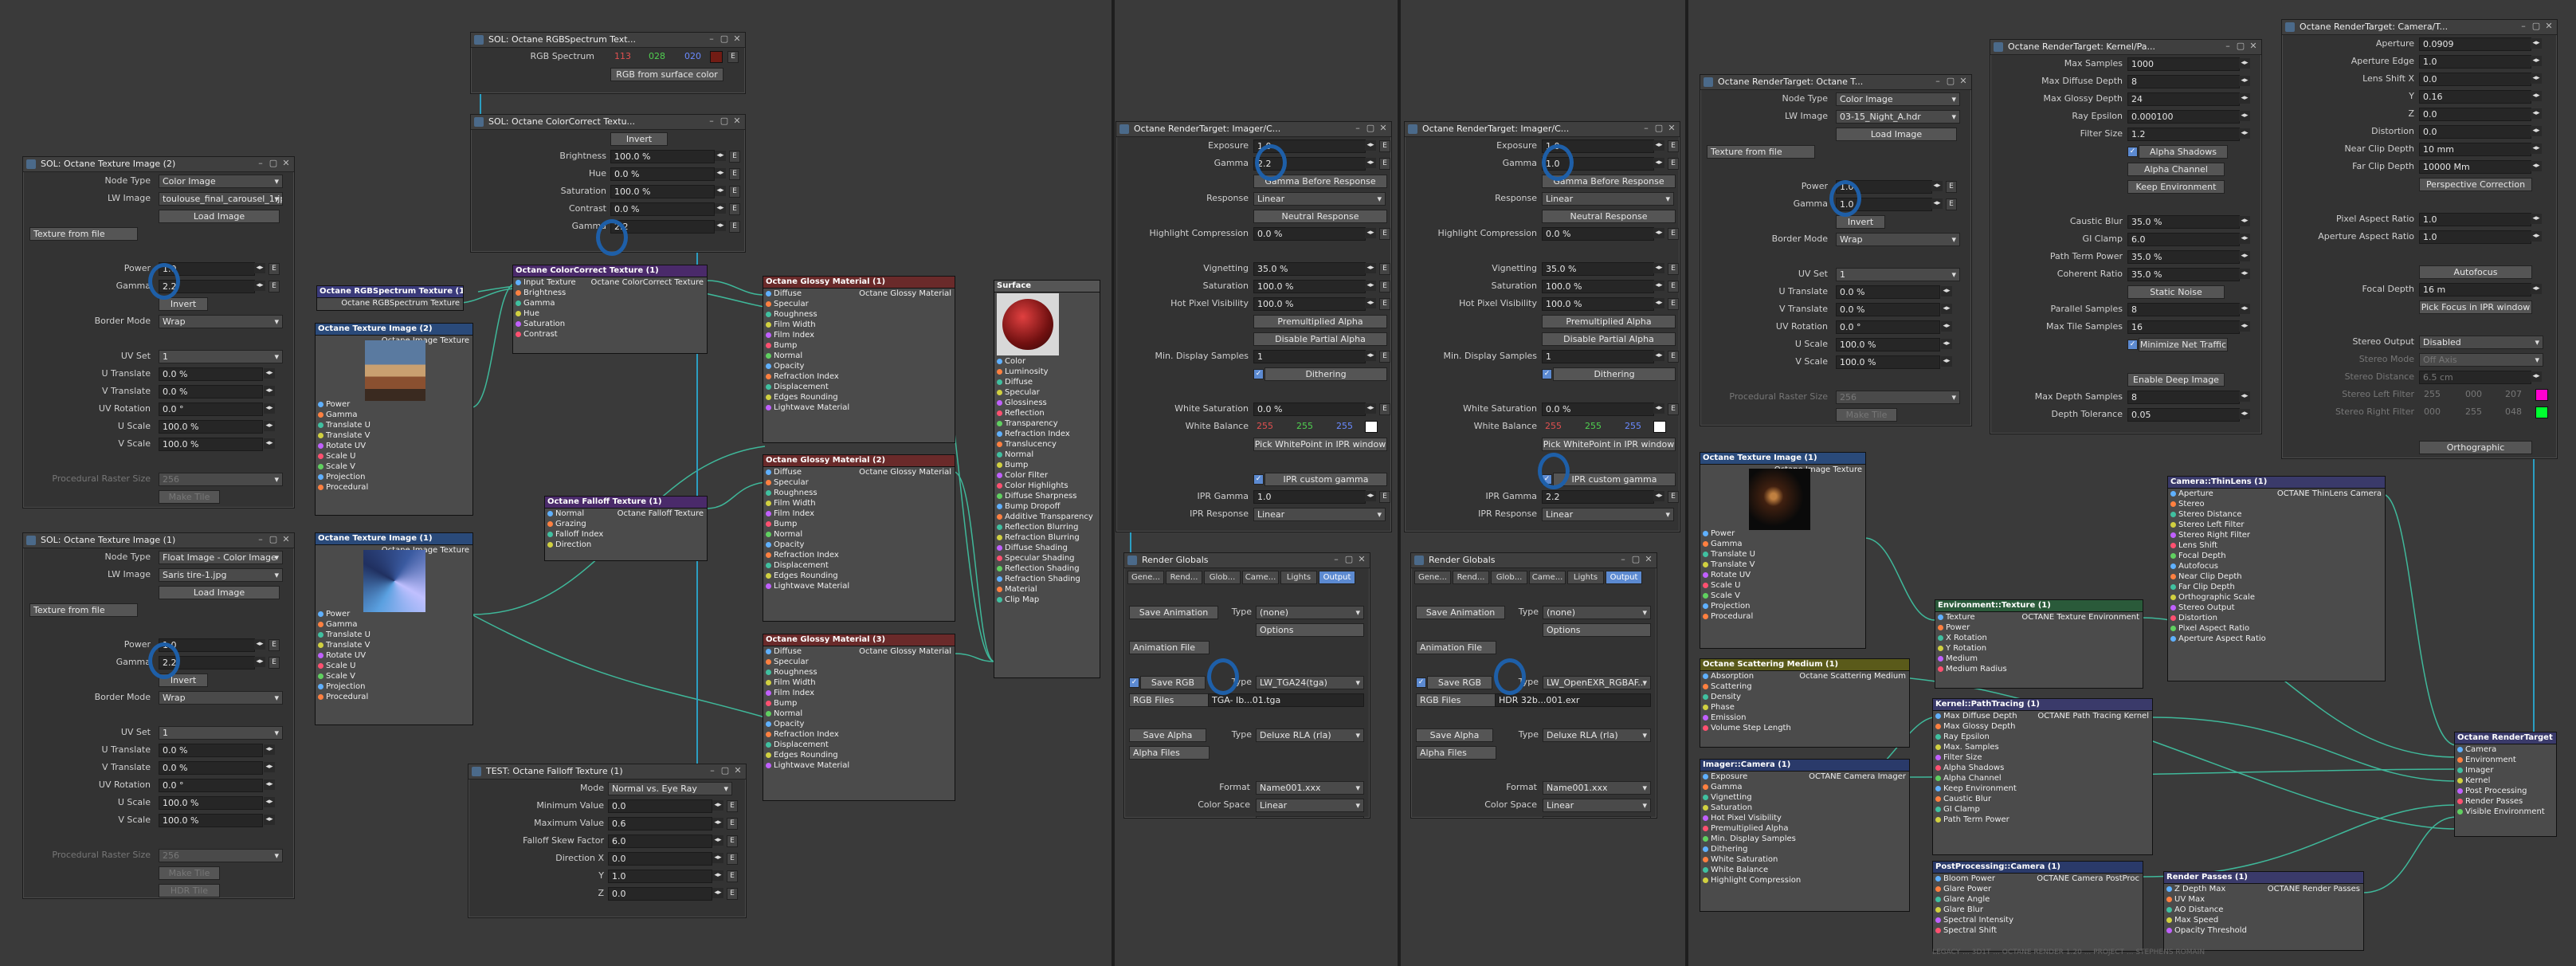 The height and width of the screenshot is (966, 2576). I want to click on value-field: 0.0, so click(2475, 79).